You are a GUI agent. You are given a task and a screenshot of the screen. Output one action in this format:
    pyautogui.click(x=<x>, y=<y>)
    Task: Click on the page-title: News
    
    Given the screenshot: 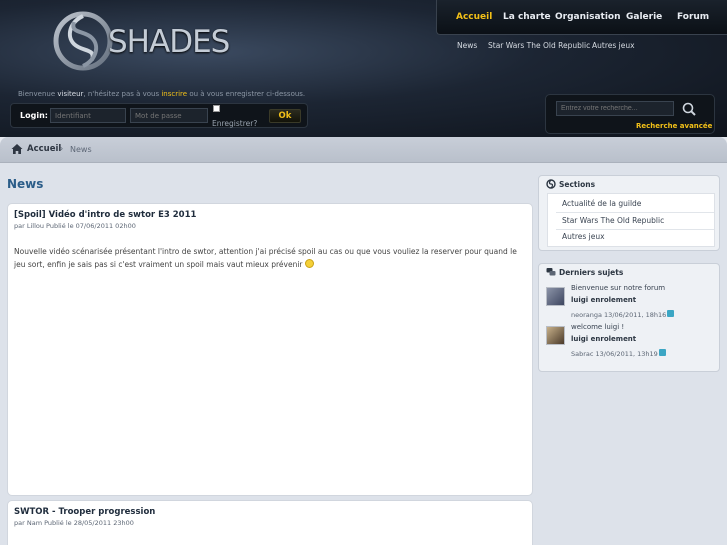 What is the action you would take?
    pyautogui.click(x=25, y=184)
    